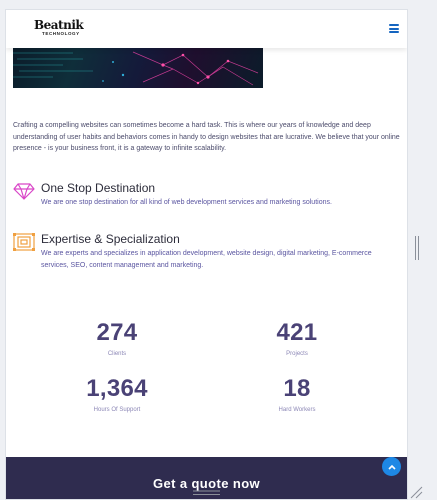  What do you see at coordinates (117, 332) in the screenshot?
I see `stat-number: 274` at bounding box center [117, 332].